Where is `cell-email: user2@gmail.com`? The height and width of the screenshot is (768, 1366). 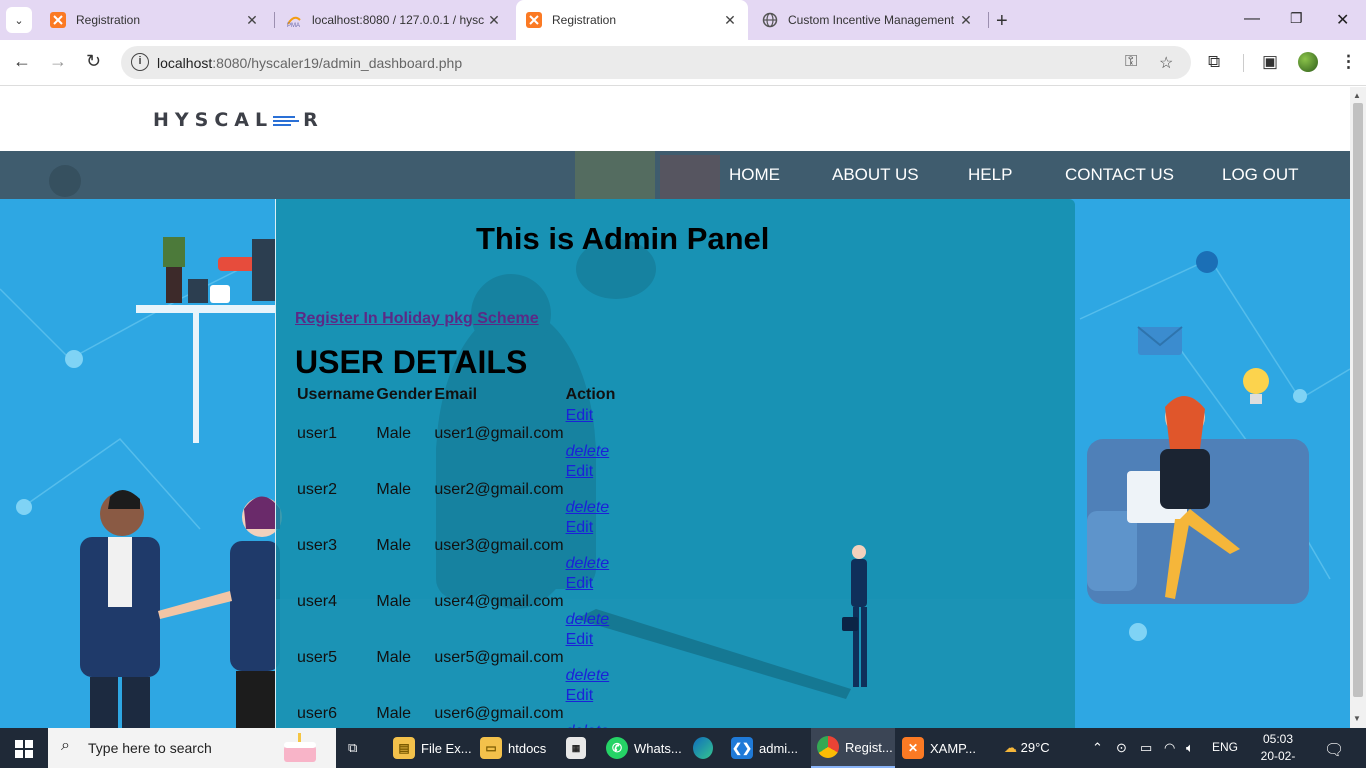 cell-email: user2@gmail.com is located at coordinates (499, 489).